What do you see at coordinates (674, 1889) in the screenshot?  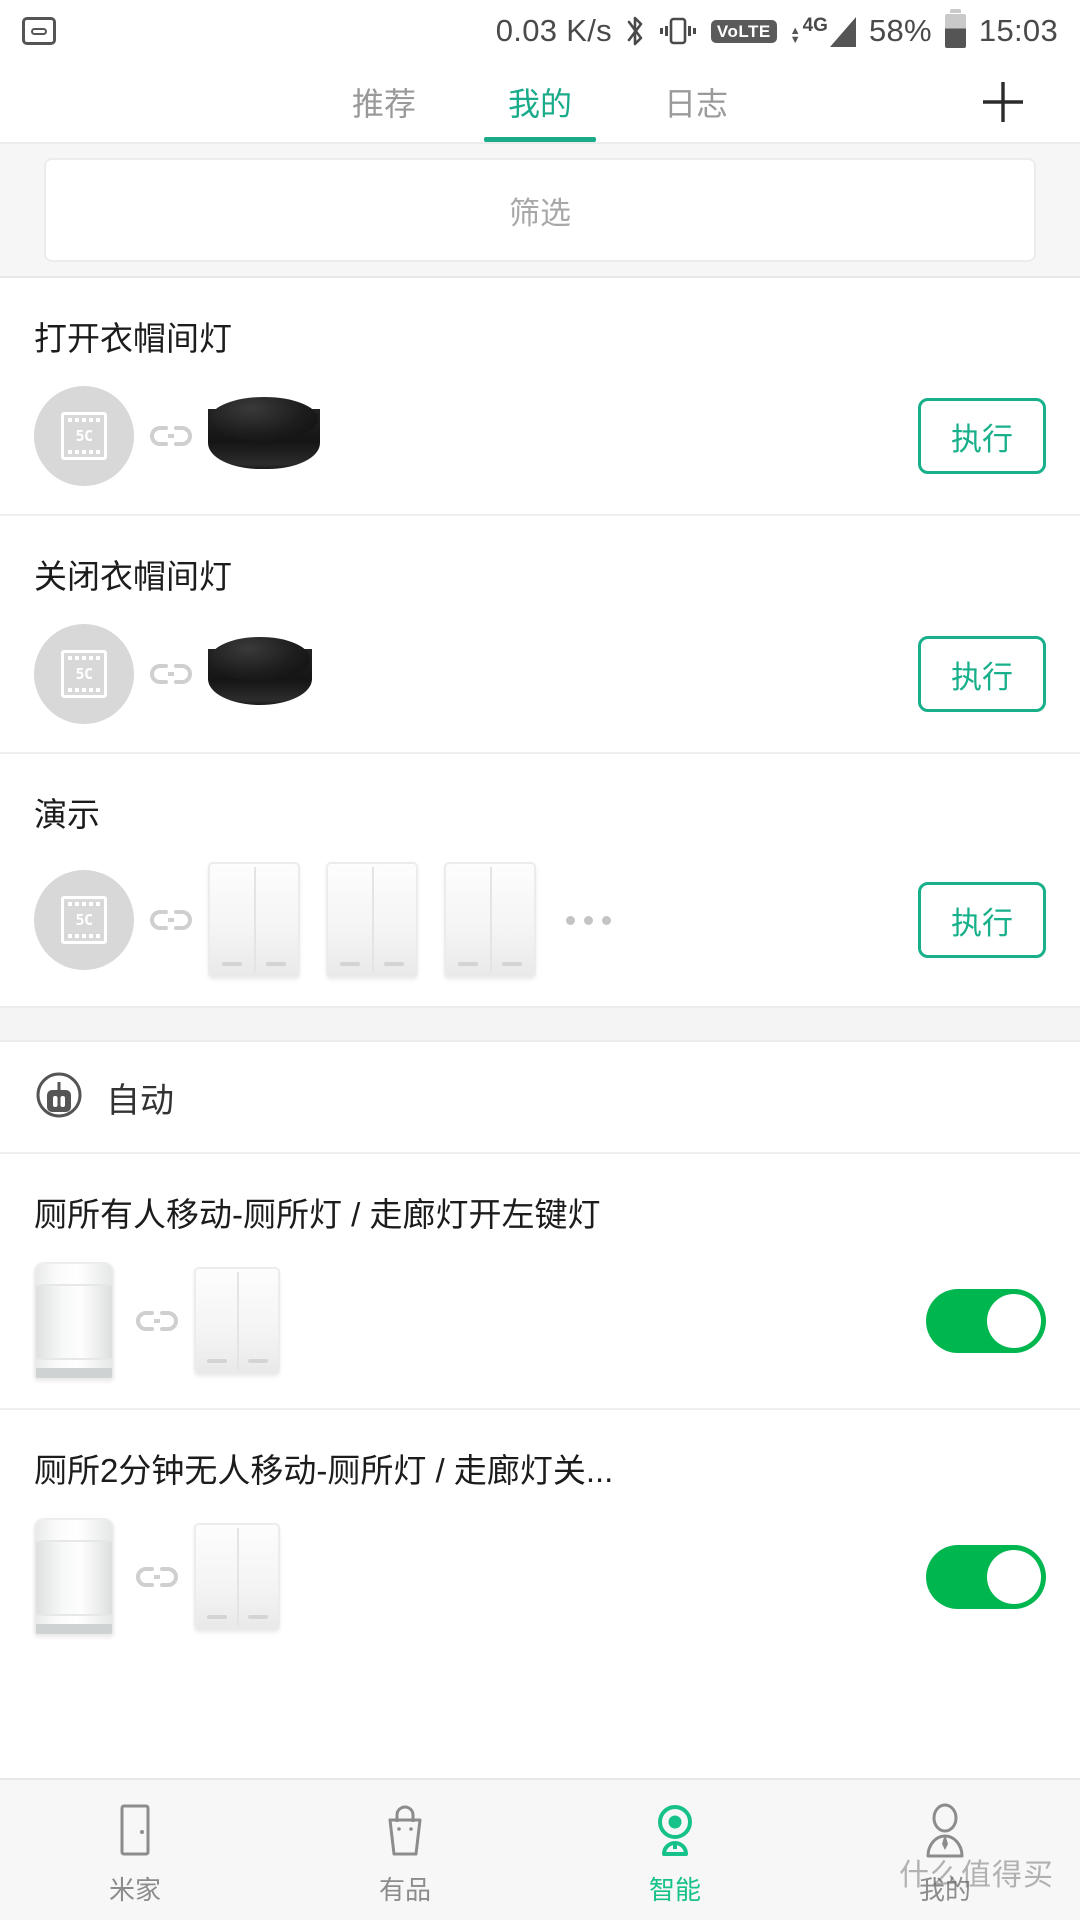 I see `nav-label: 智能` at bounding box center [674, 1889].